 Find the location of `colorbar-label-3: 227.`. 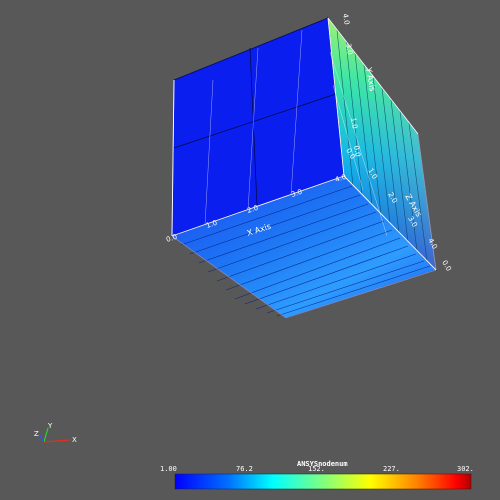

colorbar-label-3: 227. is located at coordinates (391, 469).